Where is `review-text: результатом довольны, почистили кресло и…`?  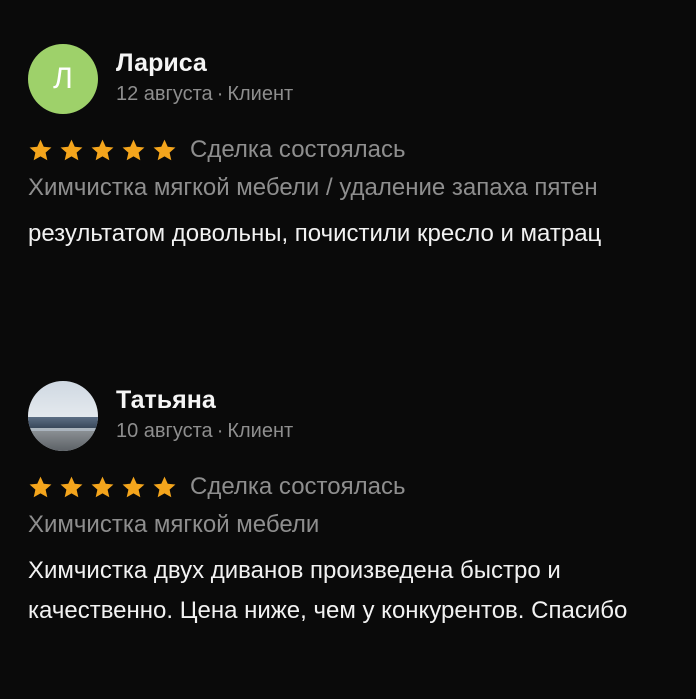 review-text: результатом довольны, почистили кресло и… is located at coordinates (315, 233).